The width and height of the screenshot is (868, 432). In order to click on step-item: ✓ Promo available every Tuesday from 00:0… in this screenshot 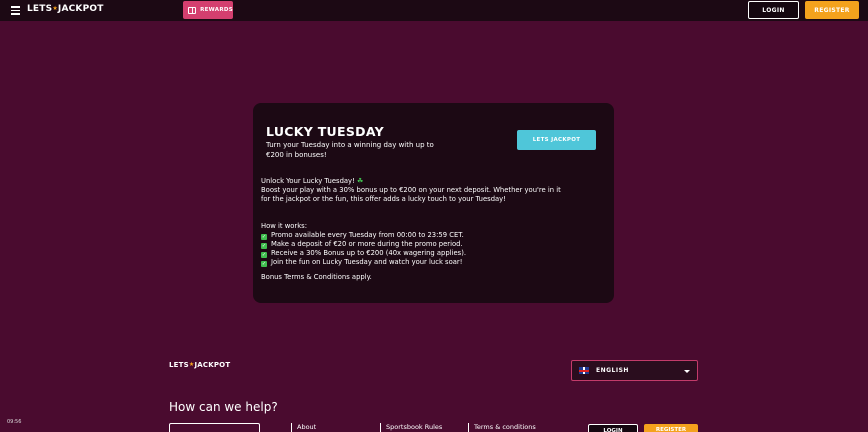, I will do `click(411, 235)`.